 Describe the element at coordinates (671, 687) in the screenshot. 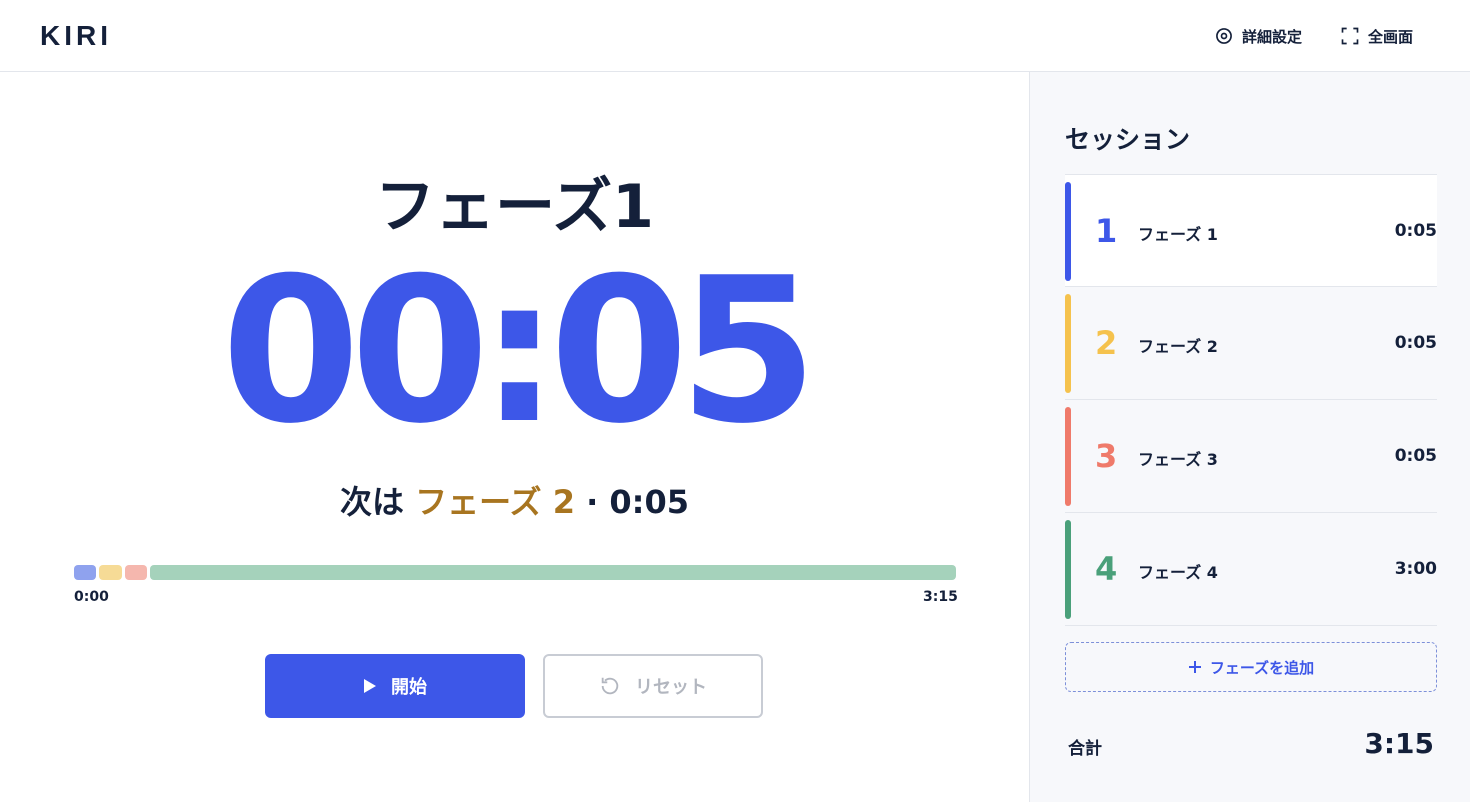

I see `reset-label: リセット` at that location.